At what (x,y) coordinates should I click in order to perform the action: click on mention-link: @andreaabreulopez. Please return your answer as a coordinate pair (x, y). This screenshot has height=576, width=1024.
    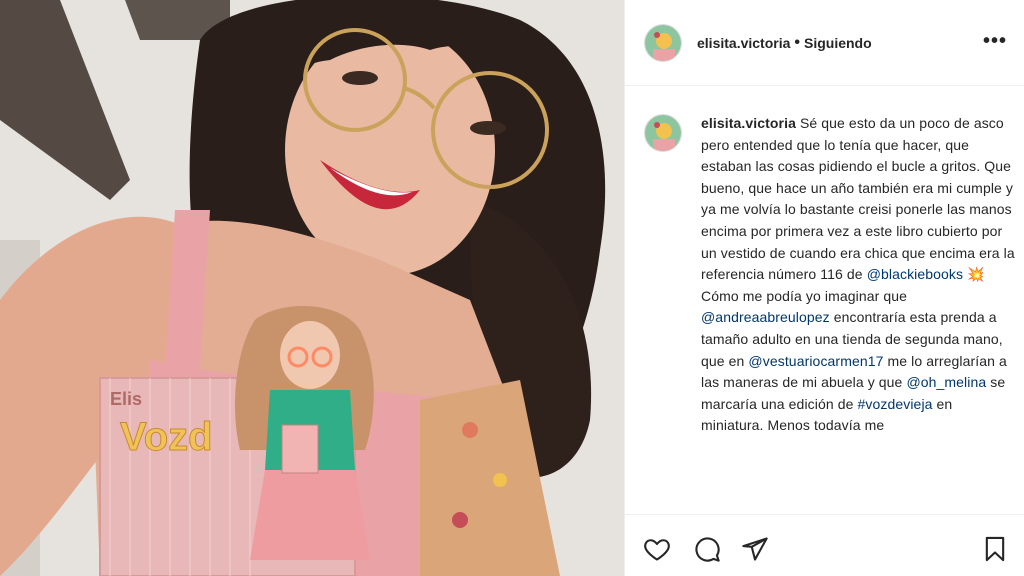
    Looking at the image, I should click on (765, 317).